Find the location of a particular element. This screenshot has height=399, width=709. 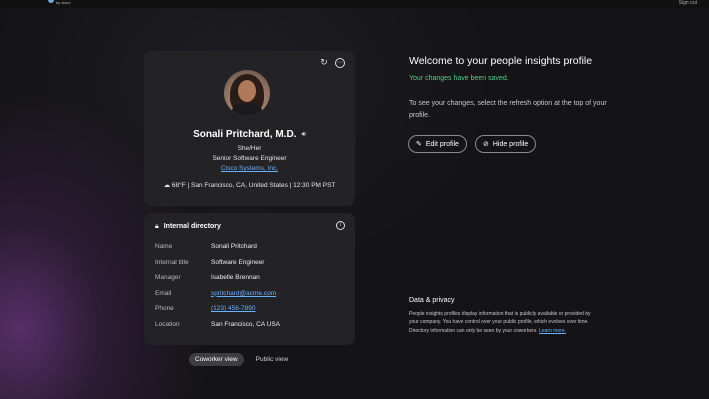

directory-row-location: Location San Francisco, CA USA is located at coordinates (217, 325).